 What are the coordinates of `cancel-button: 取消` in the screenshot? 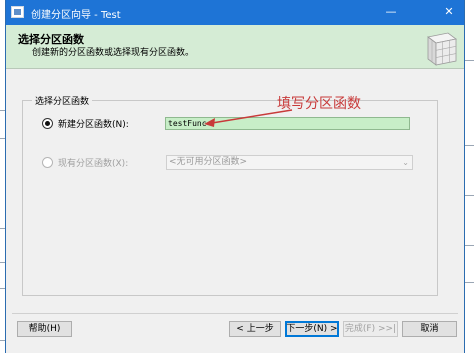 It's located at (429, 329).